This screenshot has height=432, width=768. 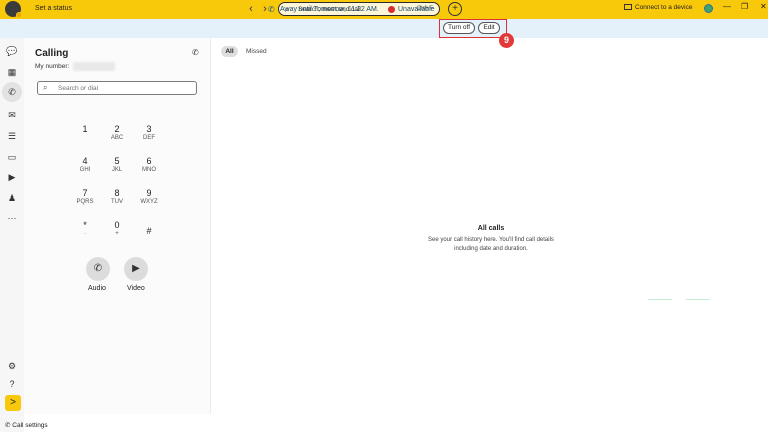 What do you see at coordinates (45, 87) in the screenshot?
I see `search-icon: ⌕` at bounding box center [45, 87].